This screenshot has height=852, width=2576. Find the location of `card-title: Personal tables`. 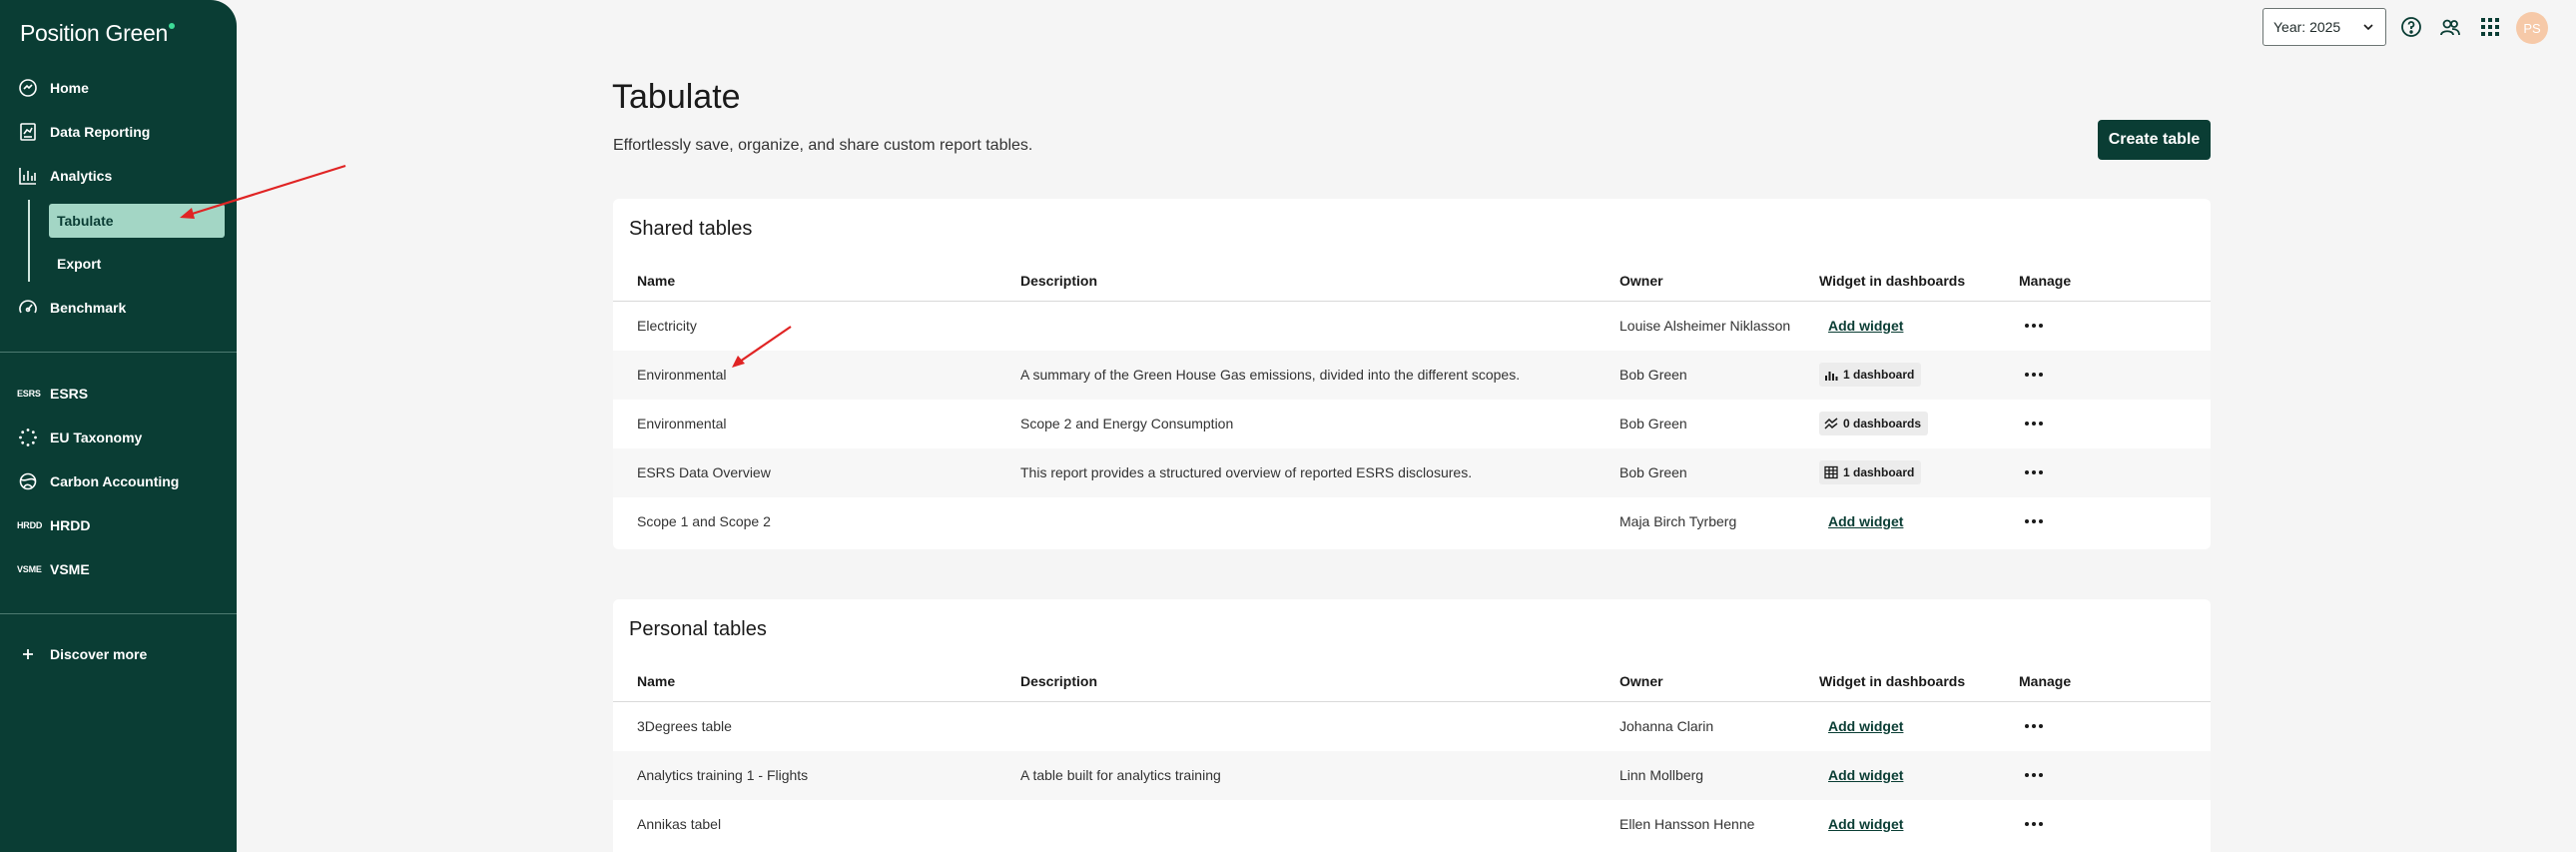

card-title: Personal tables is located at coordinates (698, 629).